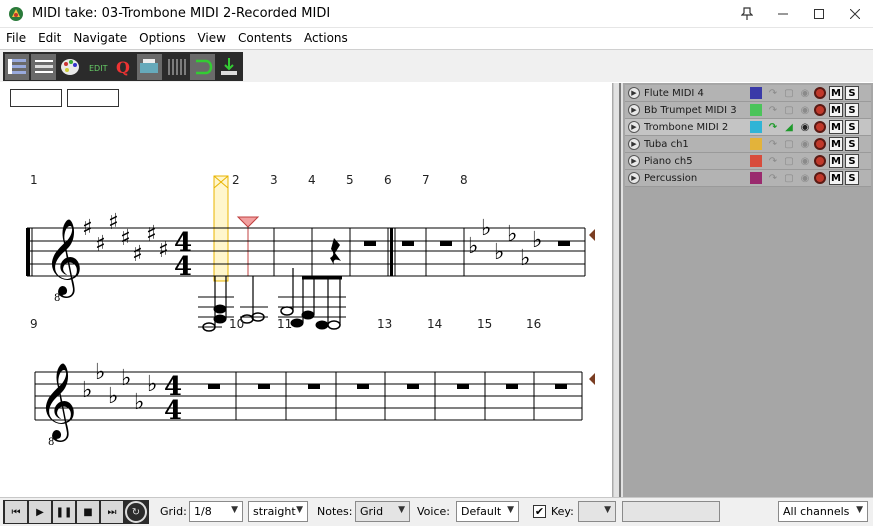  Describe the element at coordinates (43, 66) in the screenshot. I see `ccl-lanes-button` at that location.